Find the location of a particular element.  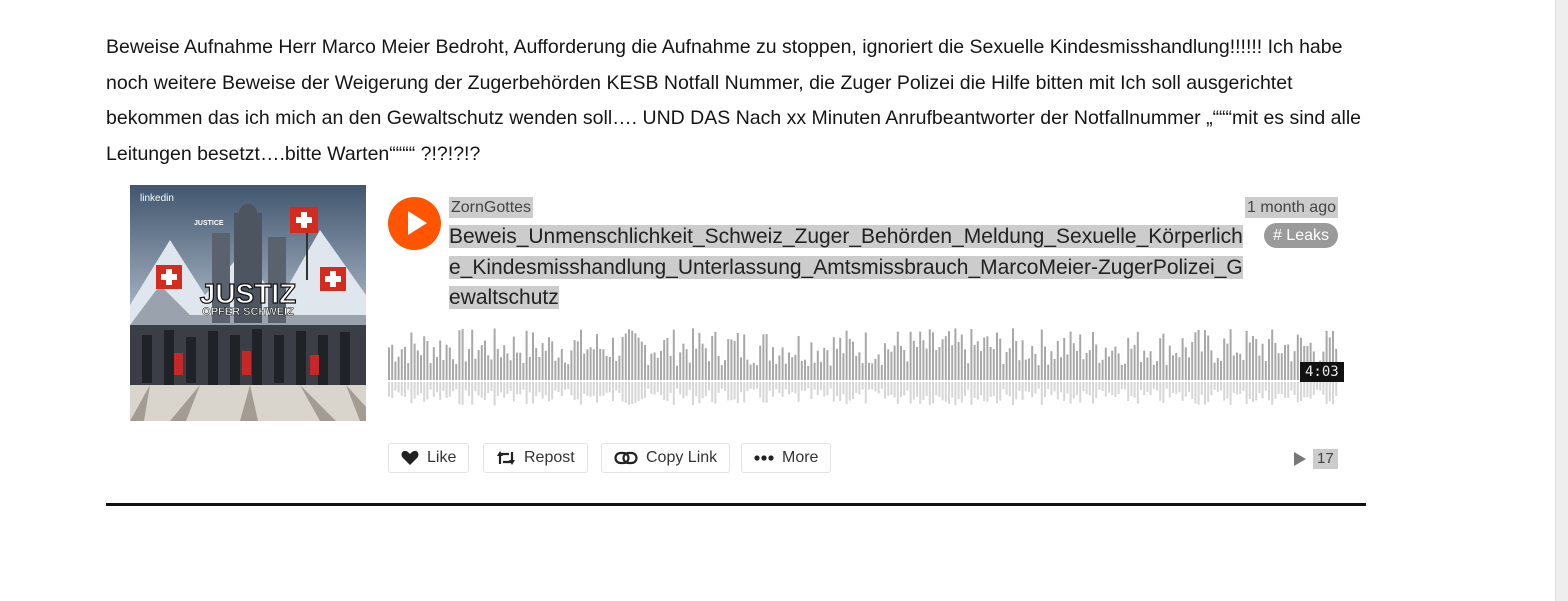

copy-link-button: Copy Link is located at coordinates (666, 458).